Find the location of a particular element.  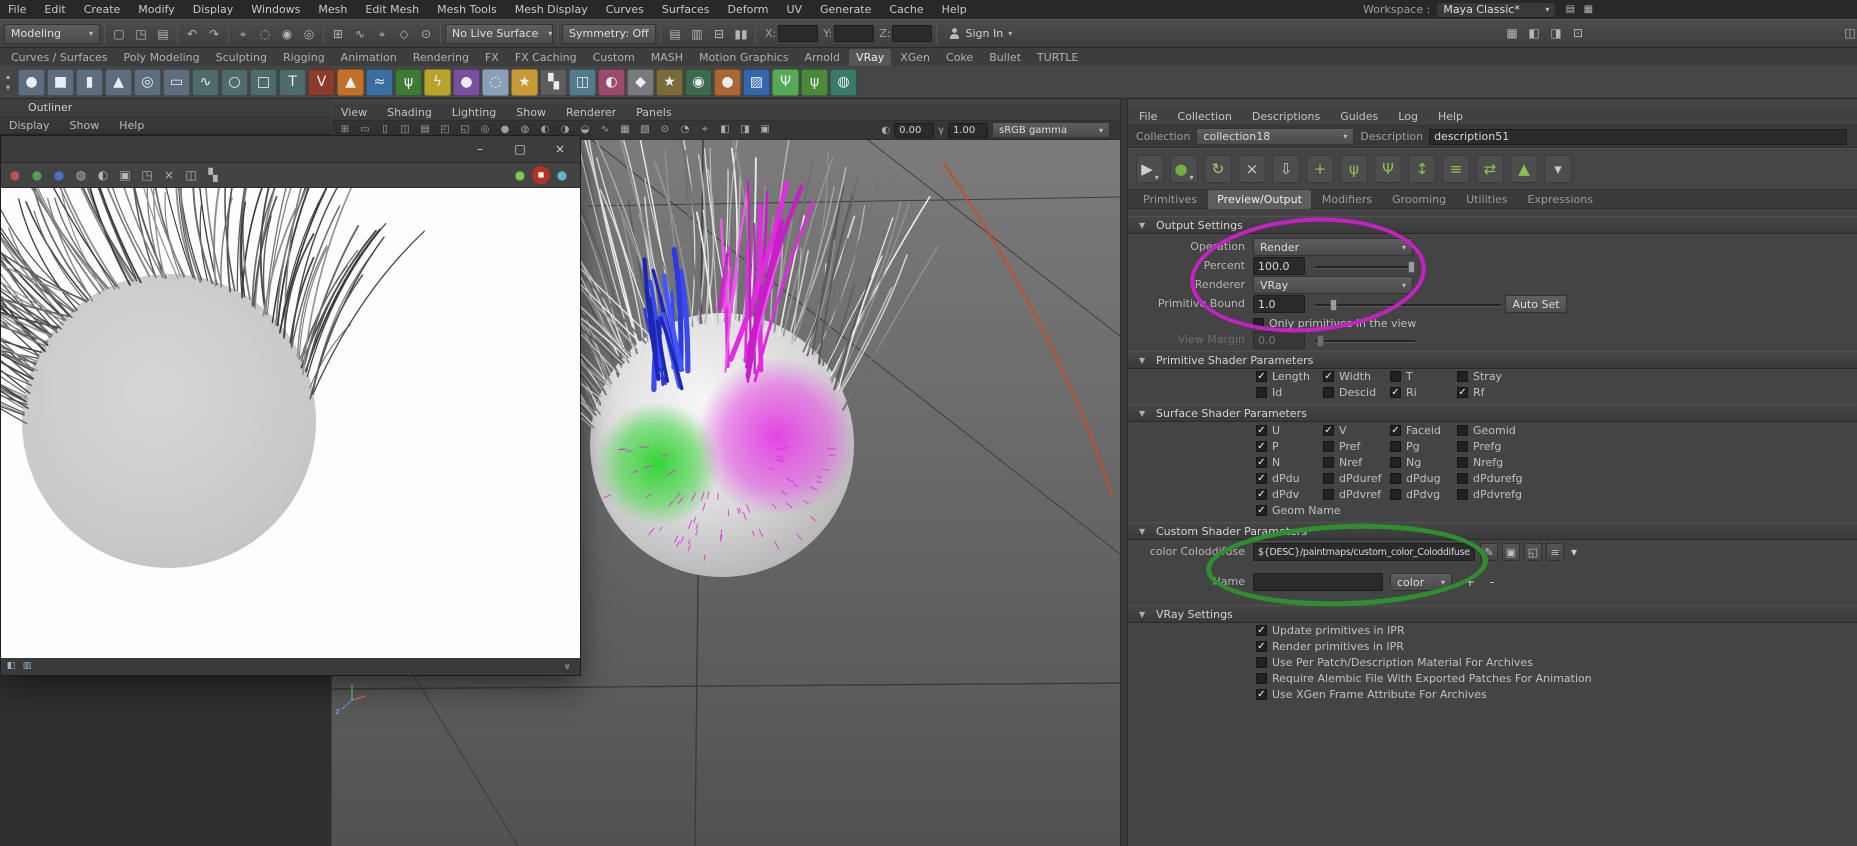

shelf-tab-mash: MASH is located at coordinates (667, 57).